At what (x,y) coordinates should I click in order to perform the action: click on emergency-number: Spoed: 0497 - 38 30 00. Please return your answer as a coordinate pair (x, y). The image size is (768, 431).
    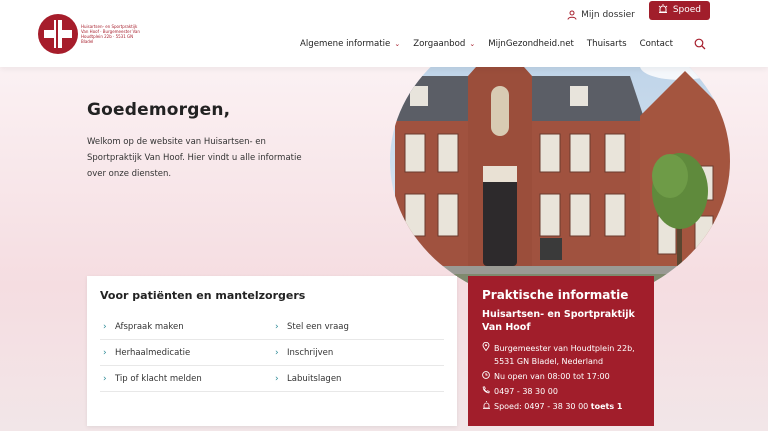
    Looking at the image, I should click on (542, 406).